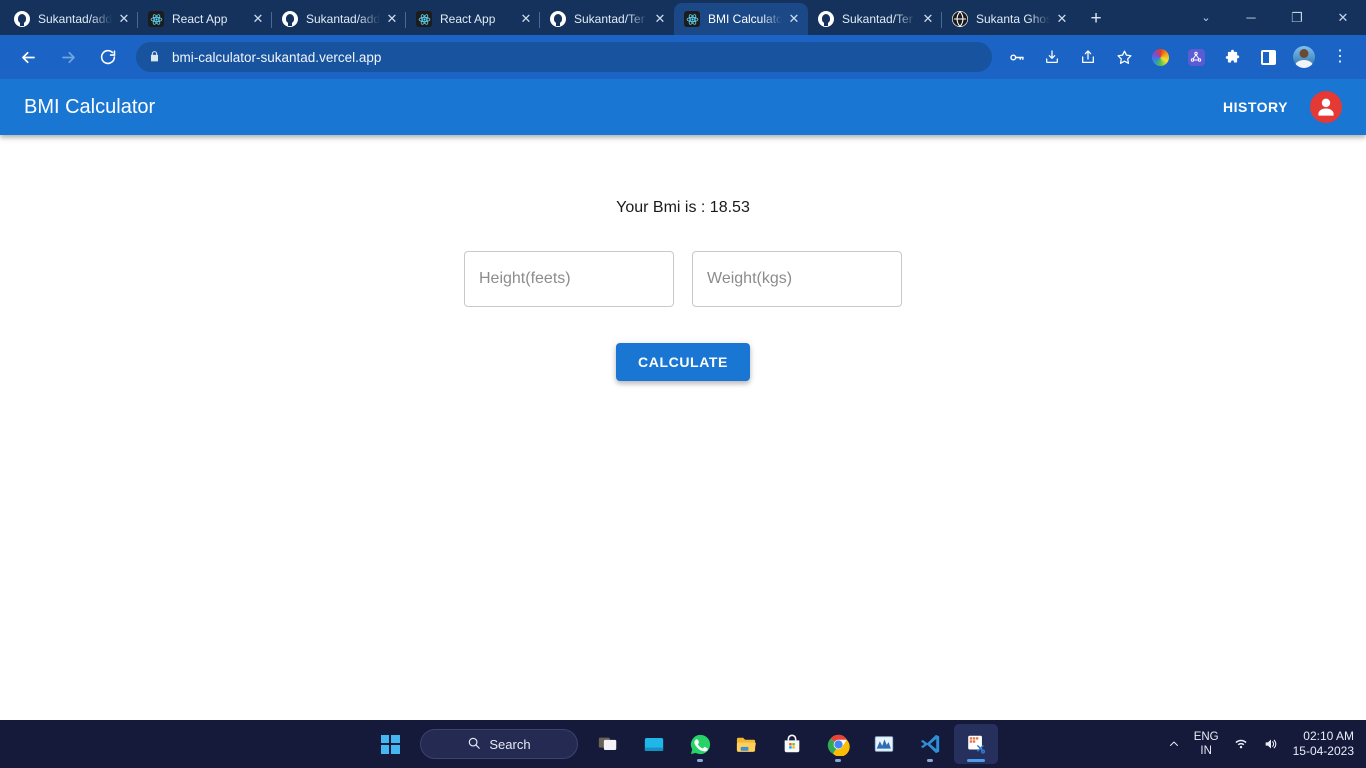 Image resolution: width=1366 pixels, height=768 pixels. Describe the element at coordinates (976, 760) in the screenshot. I see `running-indicator-active` at that location.